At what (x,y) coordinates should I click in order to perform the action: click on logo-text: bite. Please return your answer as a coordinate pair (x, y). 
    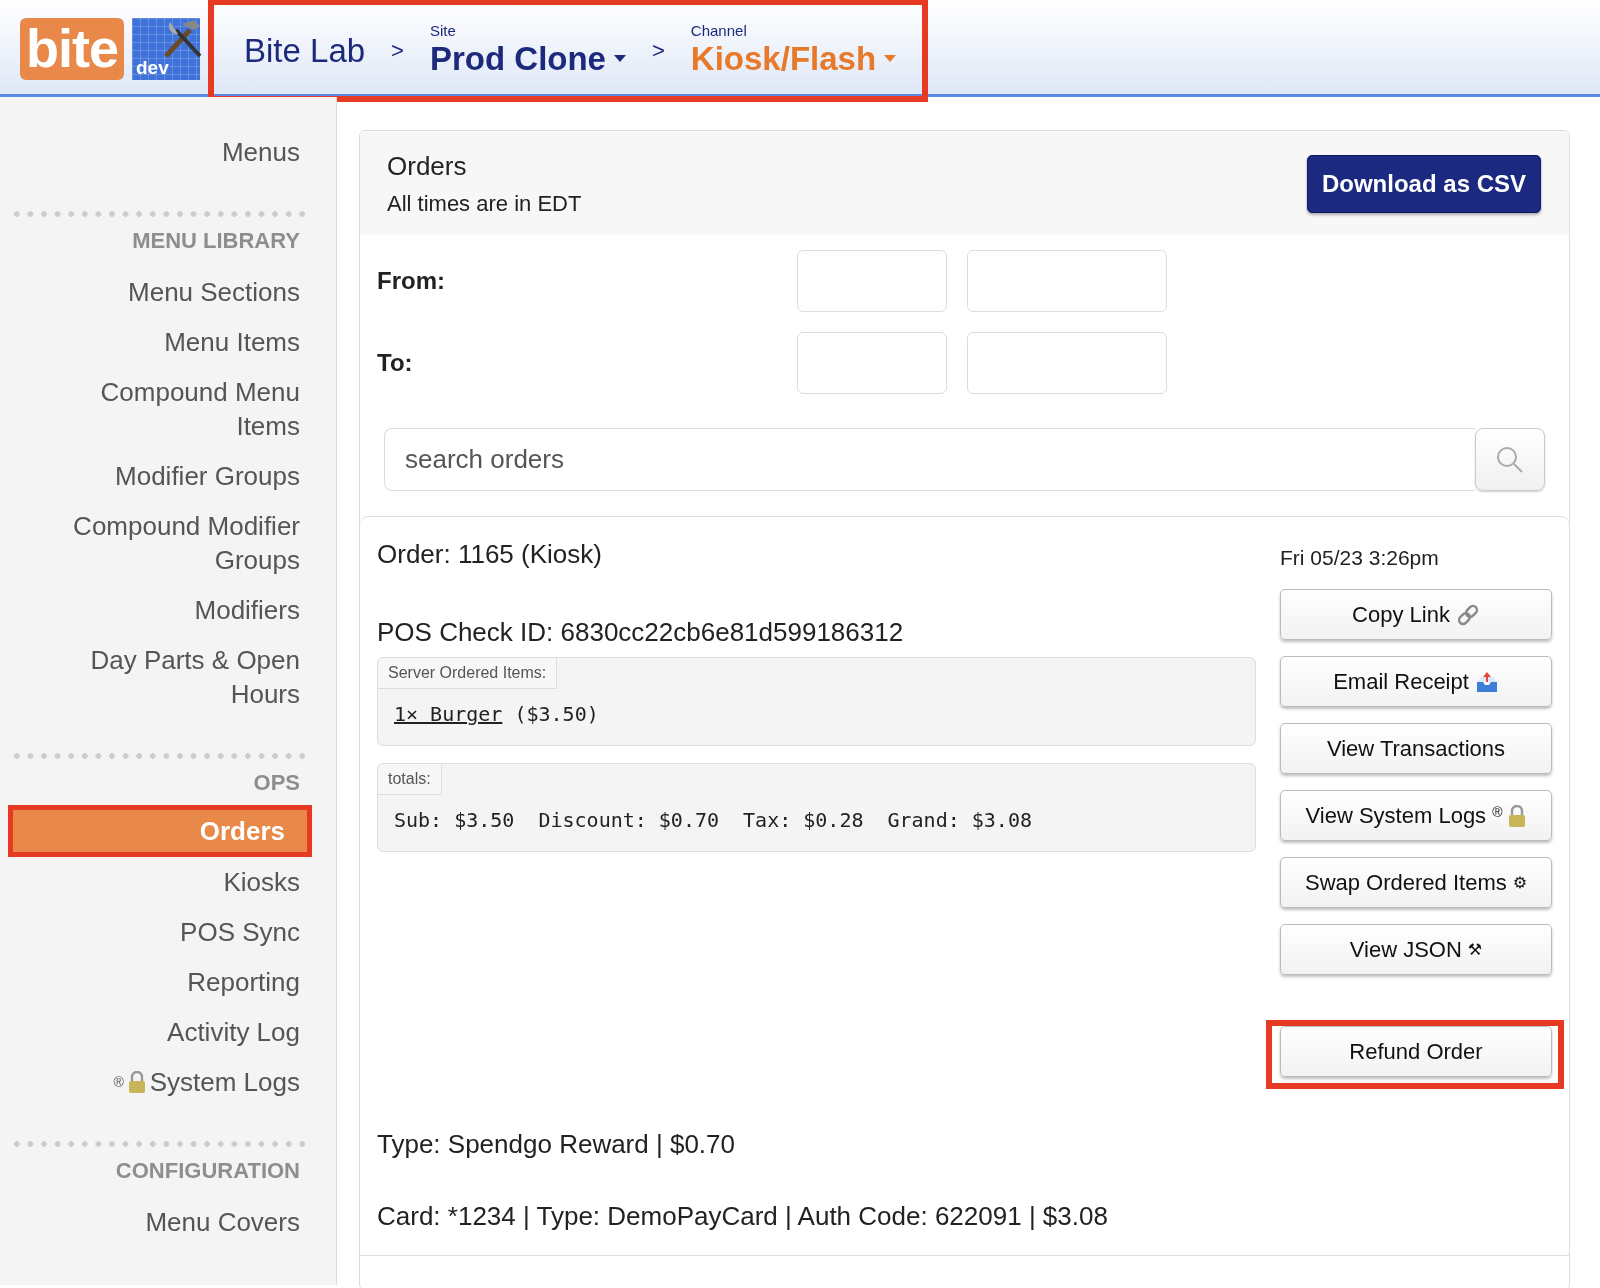
    Looking at the image, I should click on (72, 49).